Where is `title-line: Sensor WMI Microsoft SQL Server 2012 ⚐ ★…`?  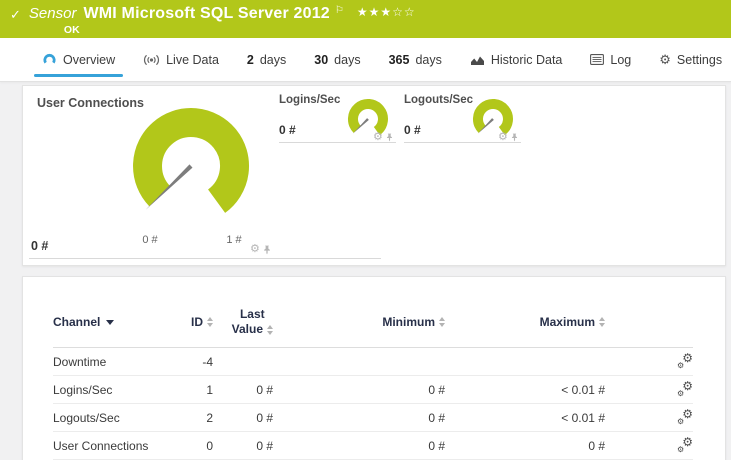 title-line: Sensor WMI Microsoft SQL Server 2012 ⚐ ★… is located at coordinates (222, 14).